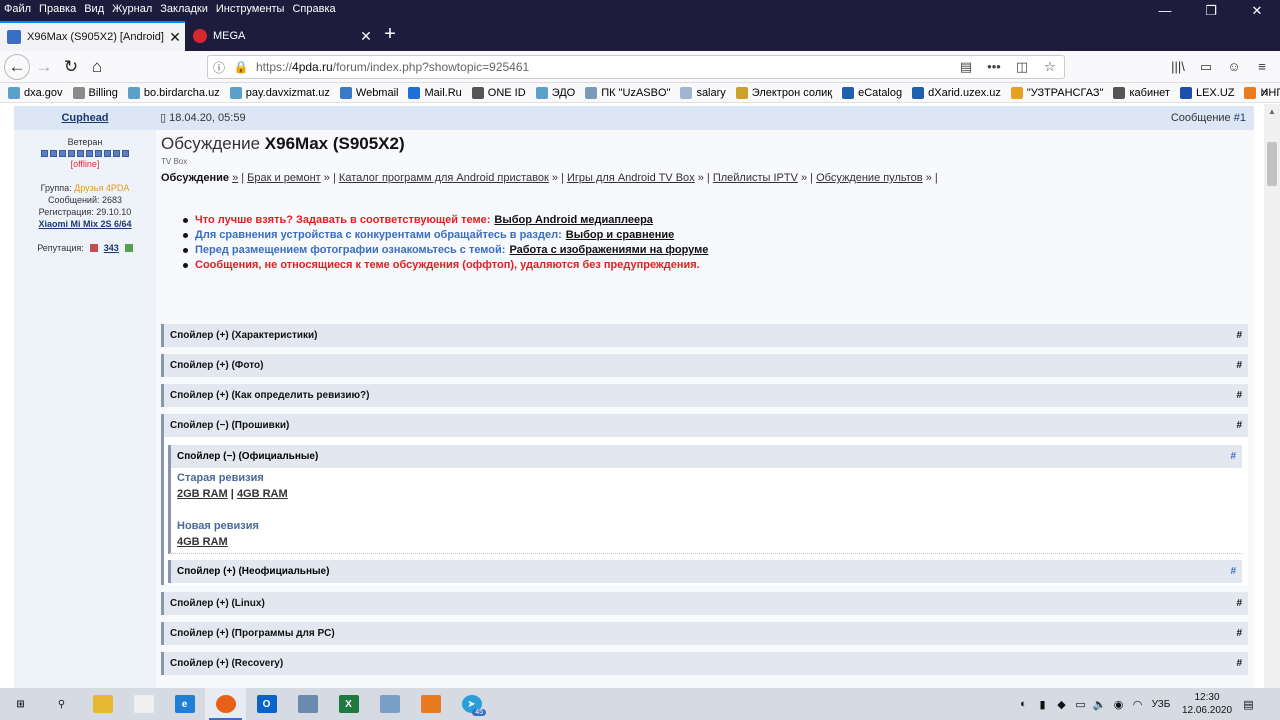 The image size is (1280, 720). I want to click on show-desktop-button, so click(1269, 704).